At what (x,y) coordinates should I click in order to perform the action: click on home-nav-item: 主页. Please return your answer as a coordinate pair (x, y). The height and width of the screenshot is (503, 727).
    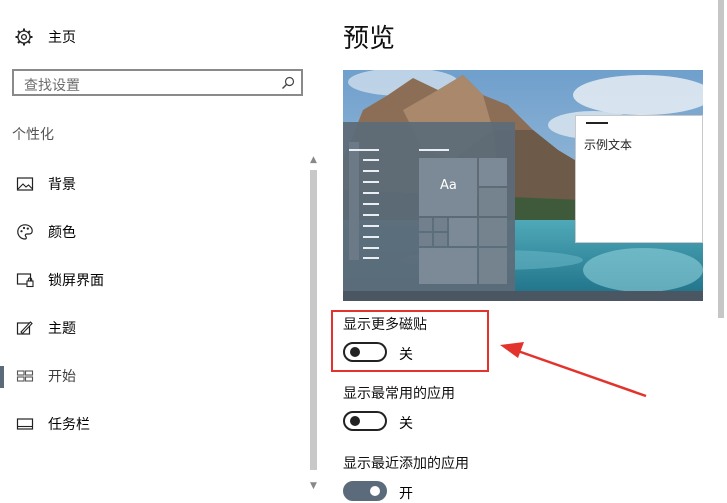
    Looking at the image, I should click on (45, 37).